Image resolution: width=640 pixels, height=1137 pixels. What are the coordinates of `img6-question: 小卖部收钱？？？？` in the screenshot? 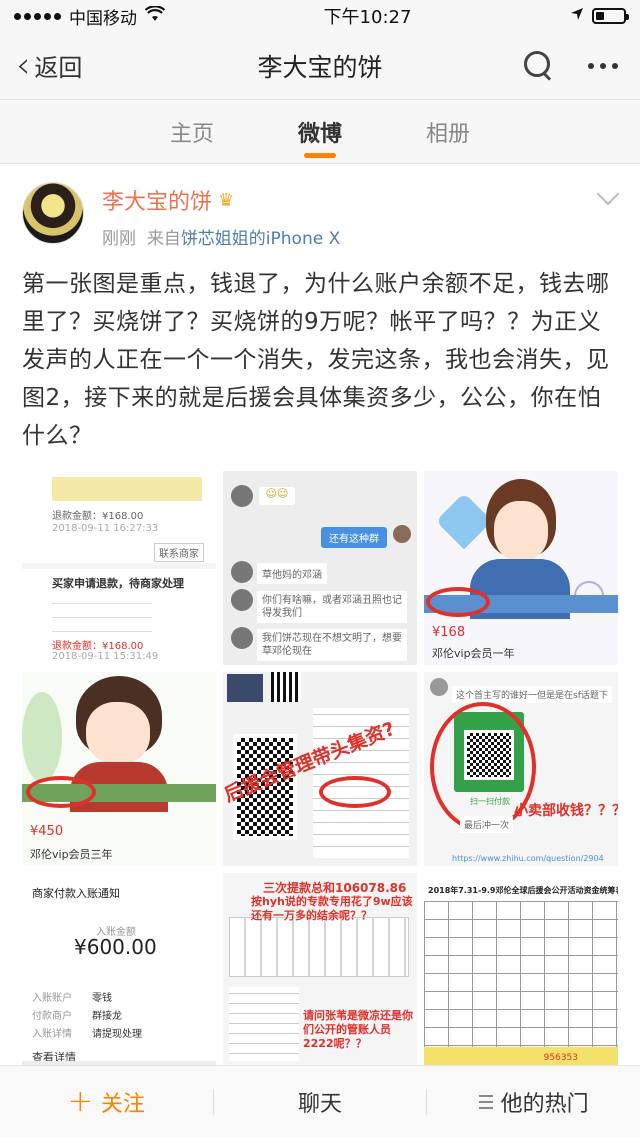 It's located at (566, 811).